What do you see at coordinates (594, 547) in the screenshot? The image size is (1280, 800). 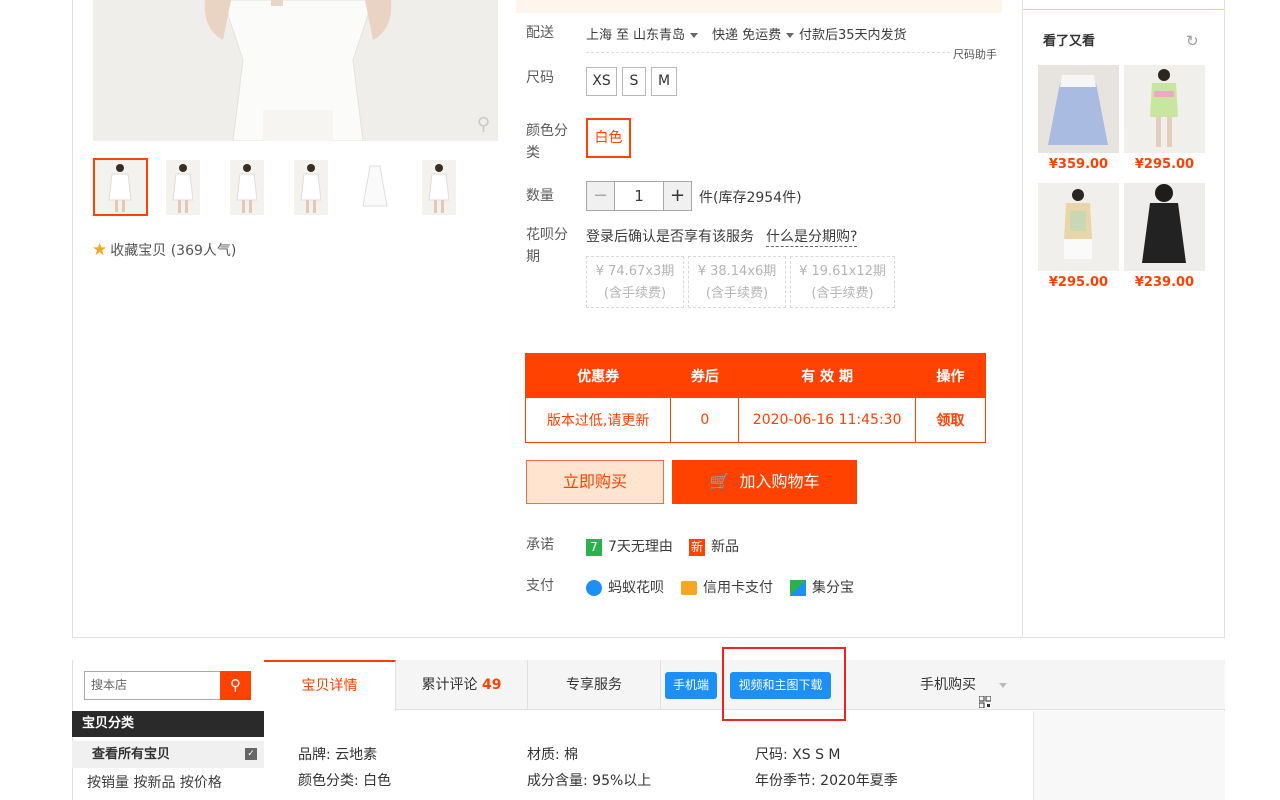 I see `seven-day-icon: 7` at bounding box center [594, 547].